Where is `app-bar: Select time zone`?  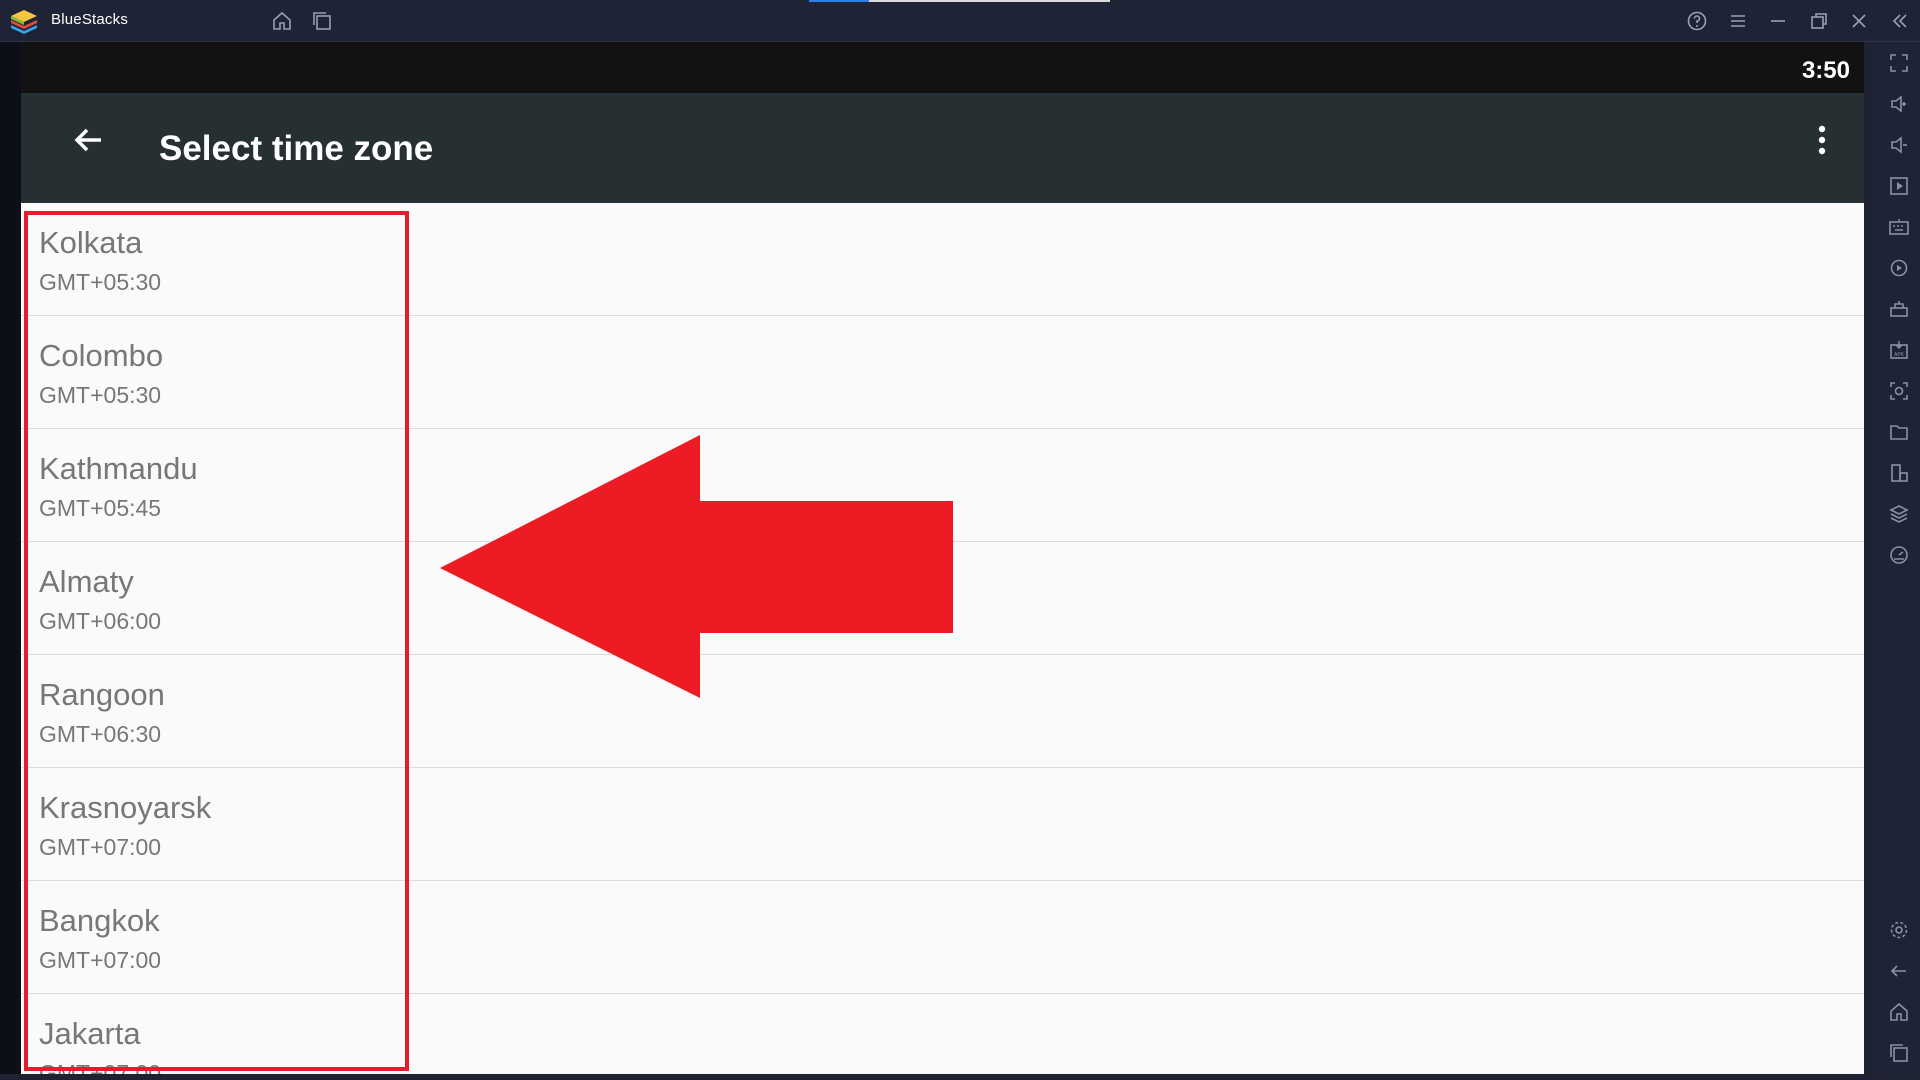 app-bar: Select time zone is located at coordinates (942, 148).